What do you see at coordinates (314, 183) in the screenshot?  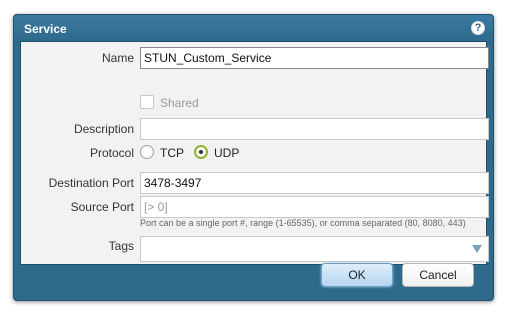 I see `destination-port-input: 3478-3497` at bounding box center [314, 183].